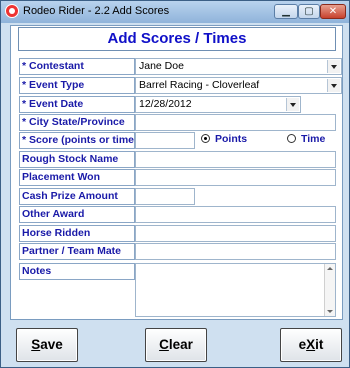 This screenshot has height=368, width=350. Describe the element at coordinates (77, 233) in the screenshot. I see `horse-ridden-label: Horse Ridden` at that location.